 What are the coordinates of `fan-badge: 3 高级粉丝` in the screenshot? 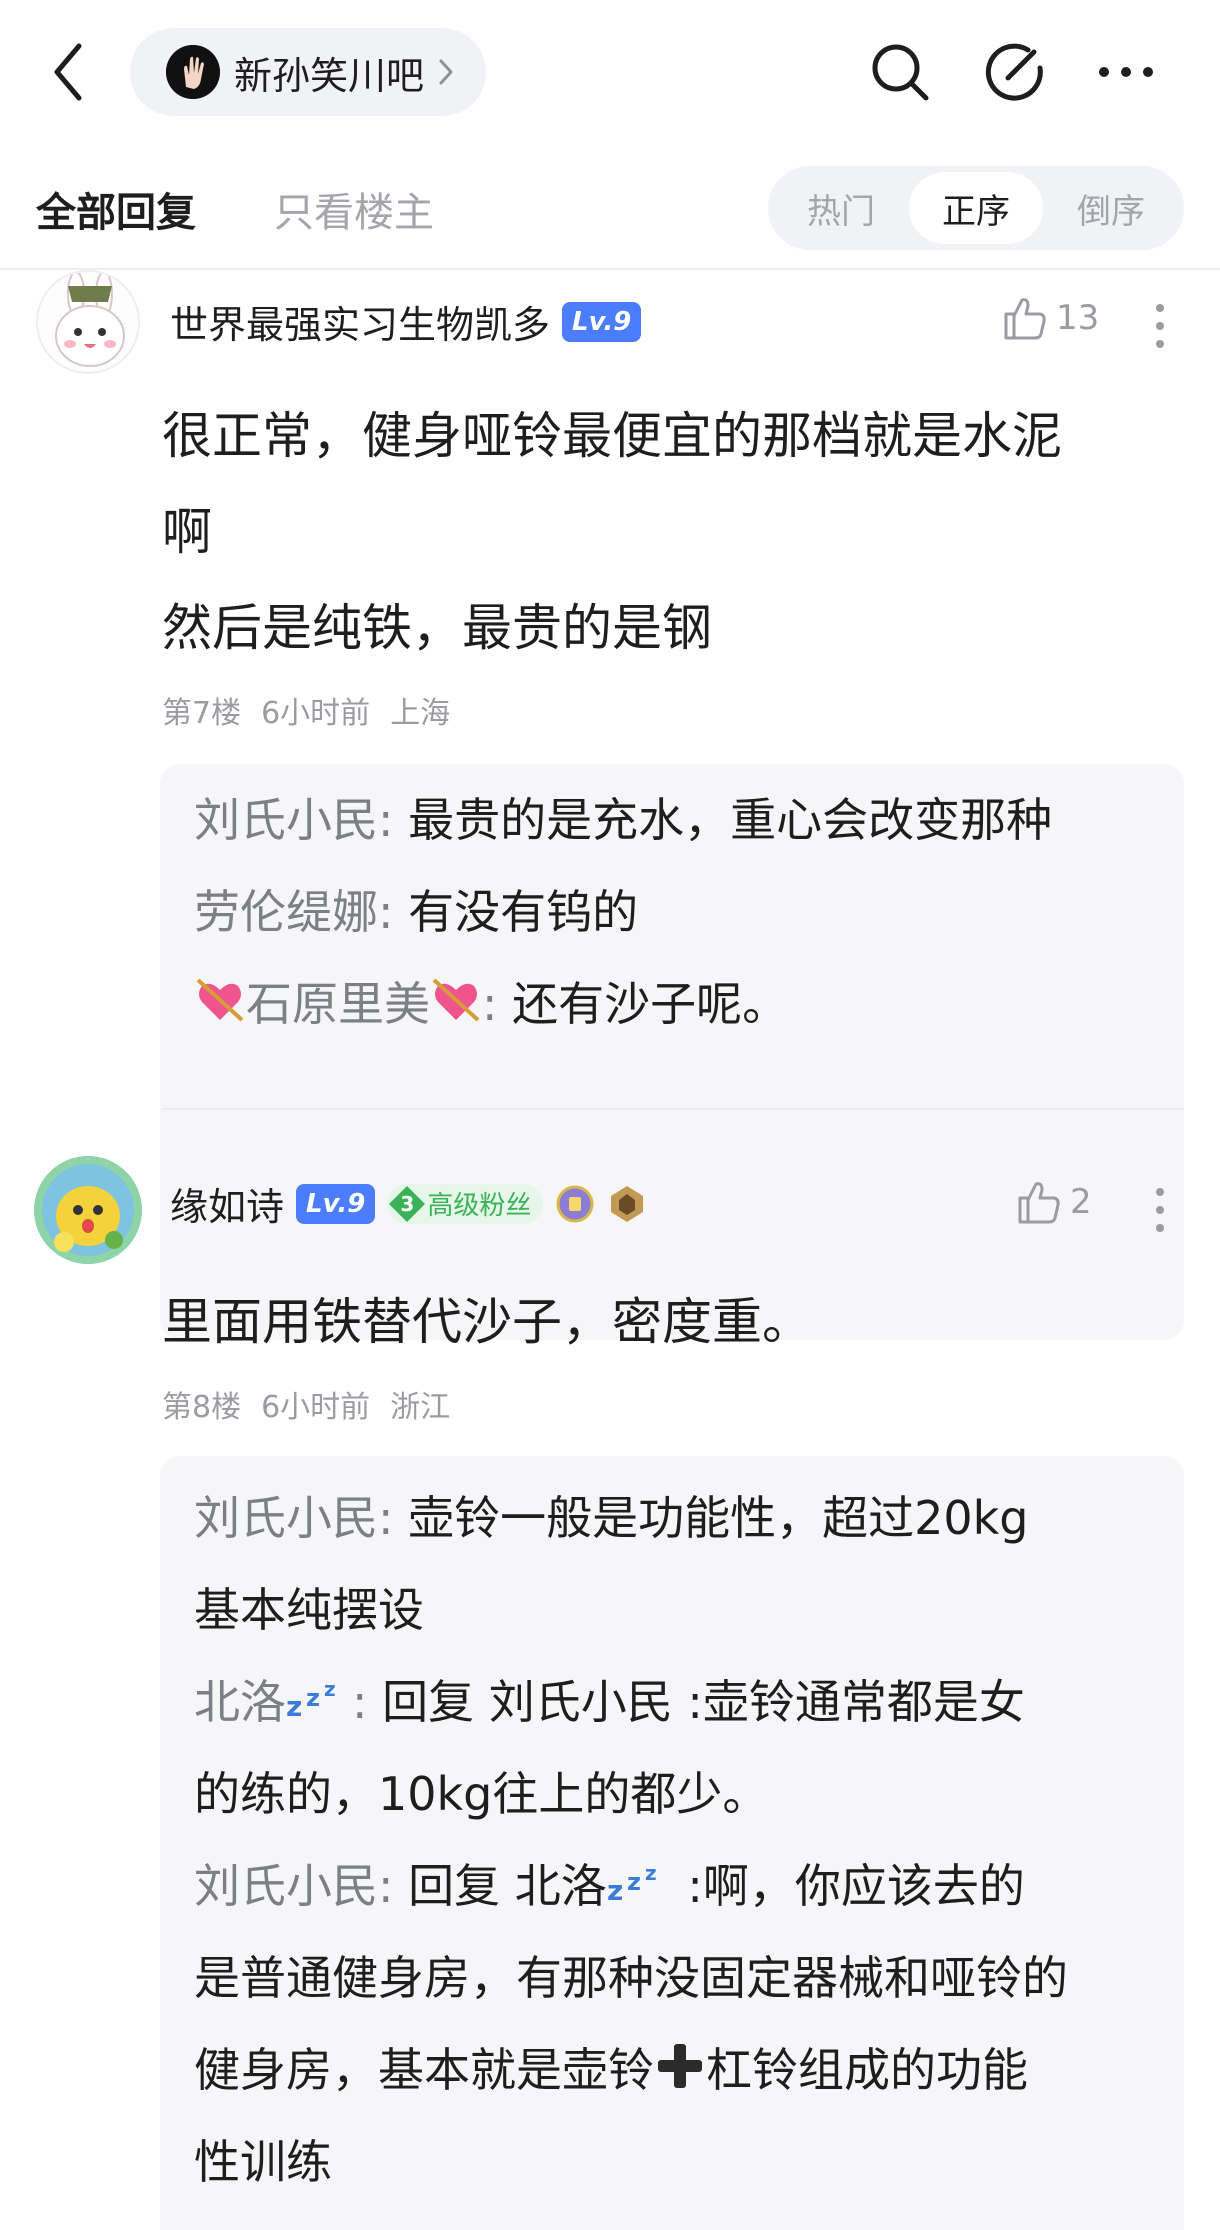 It's located at (465, 1203).